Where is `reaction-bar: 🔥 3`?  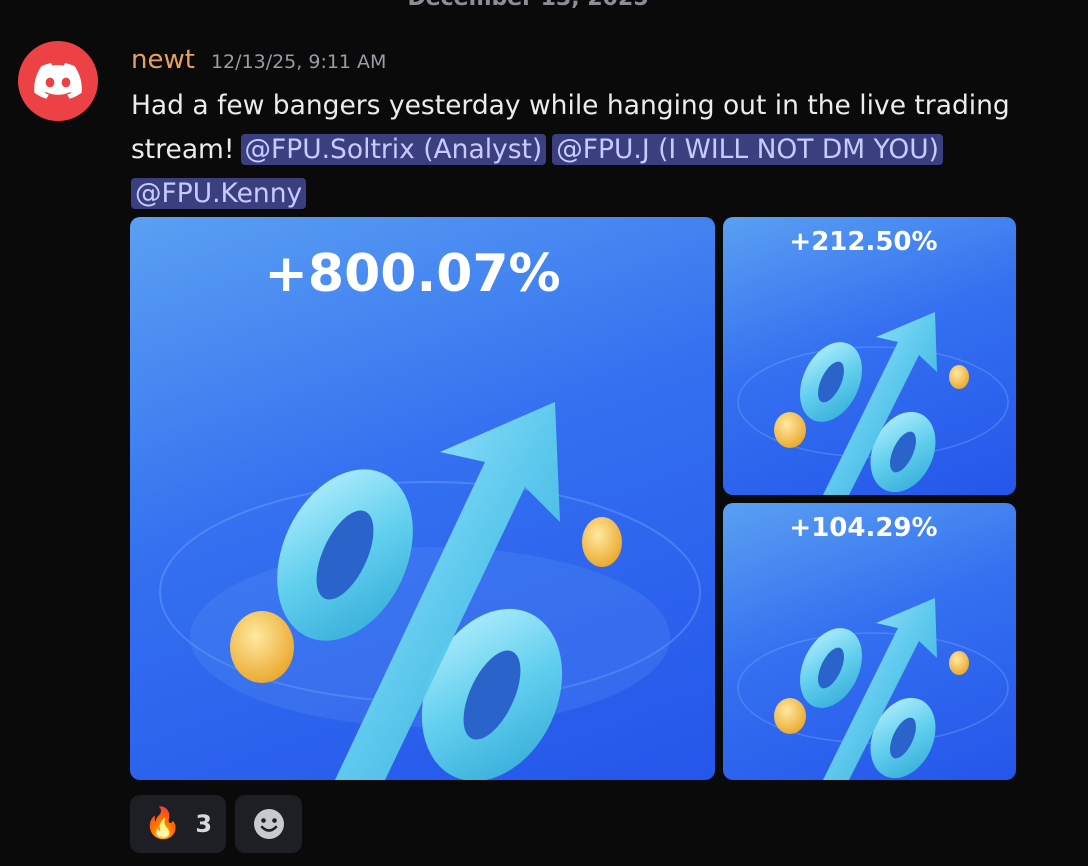
reaction-bar: 🔥 3 is located at coordinates (216, 824).